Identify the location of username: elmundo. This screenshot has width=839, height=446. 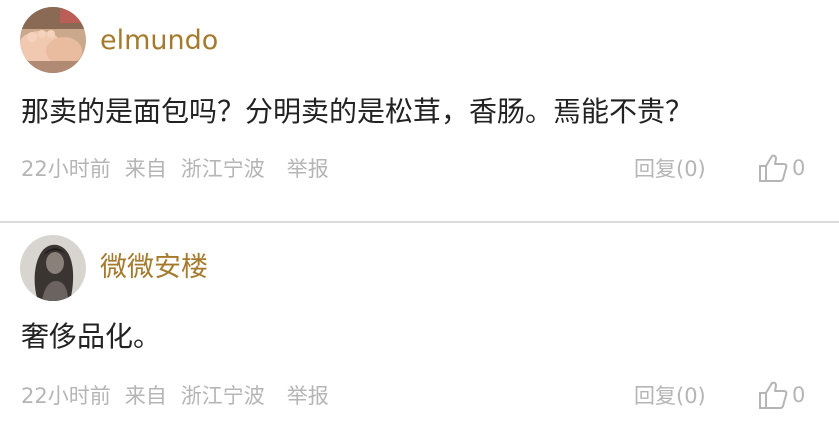
(159, 41).